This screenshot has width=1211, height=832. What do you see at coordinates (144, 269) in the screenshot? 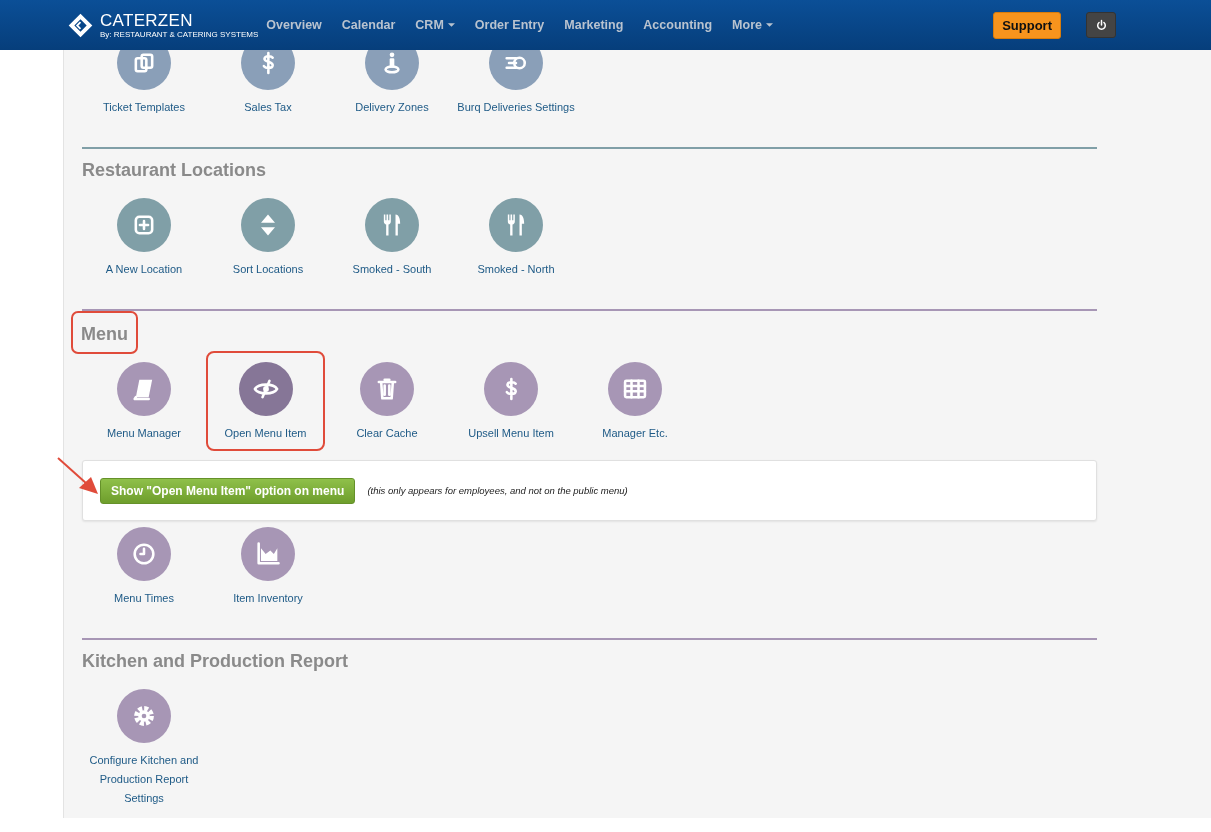
I see `tile-link: A New Location` at bounding box center [144, 269].